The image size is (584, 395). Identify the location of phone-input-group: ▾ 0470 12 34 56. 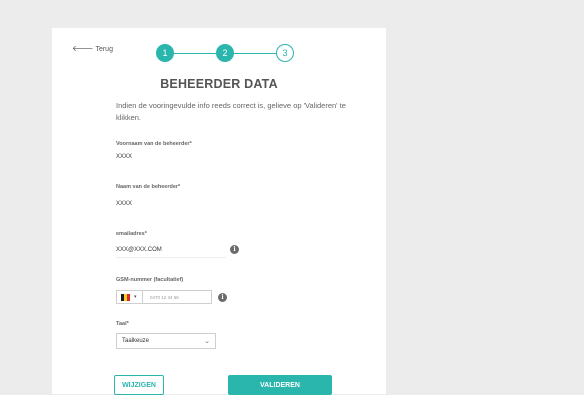
(164, 297).